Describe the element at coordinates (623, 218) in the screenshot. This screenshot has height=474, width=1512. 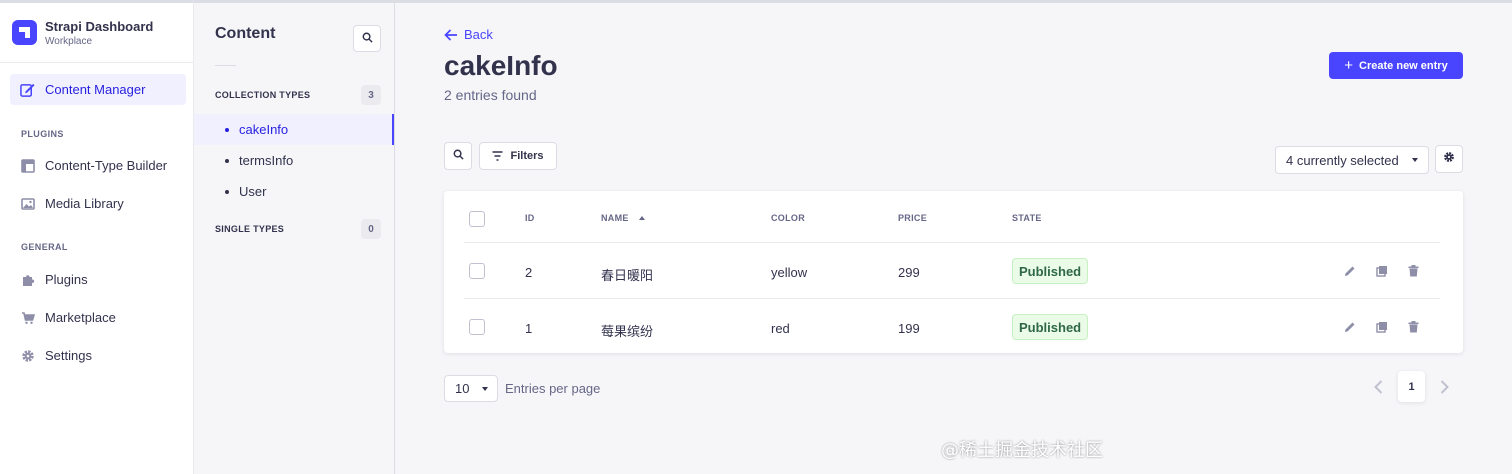
I see `column-header-name: NAME` at that location.